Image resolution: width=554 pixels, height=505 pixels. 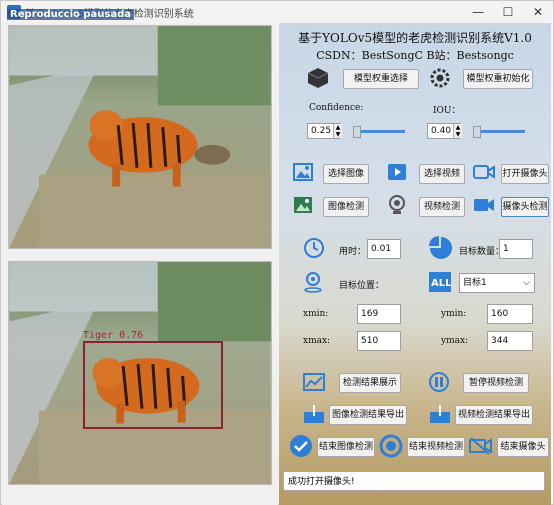 What do you see at coordinates (478, 12) in the screenshot?
I see `minimize-button: —` at bounding box center [478, 12].